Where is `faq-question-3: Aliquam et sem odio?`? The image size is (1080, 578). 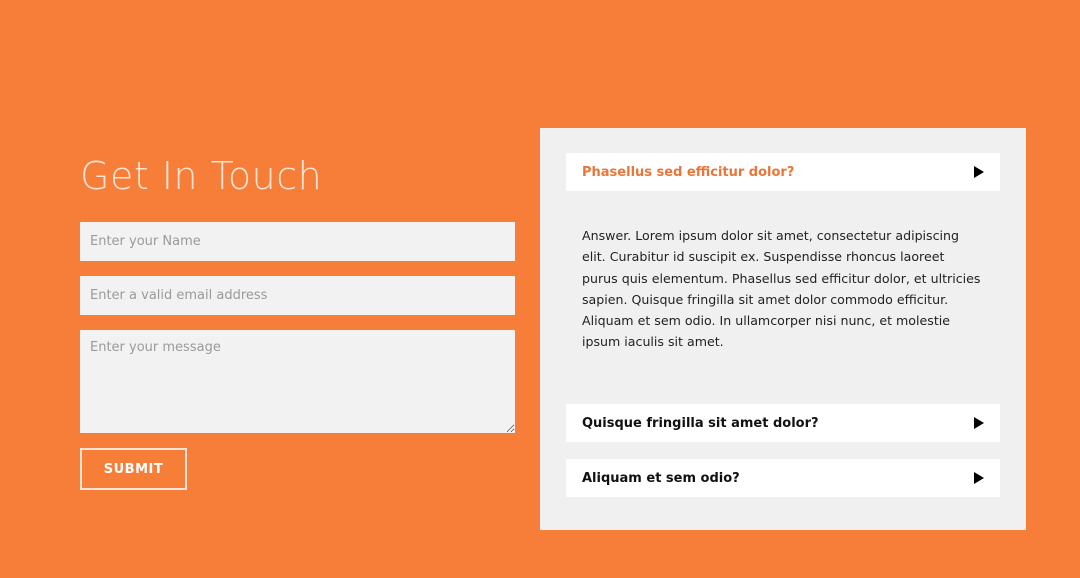 faq-question-3: Aliquam et sem odio? is located at coordinates (661, 478).